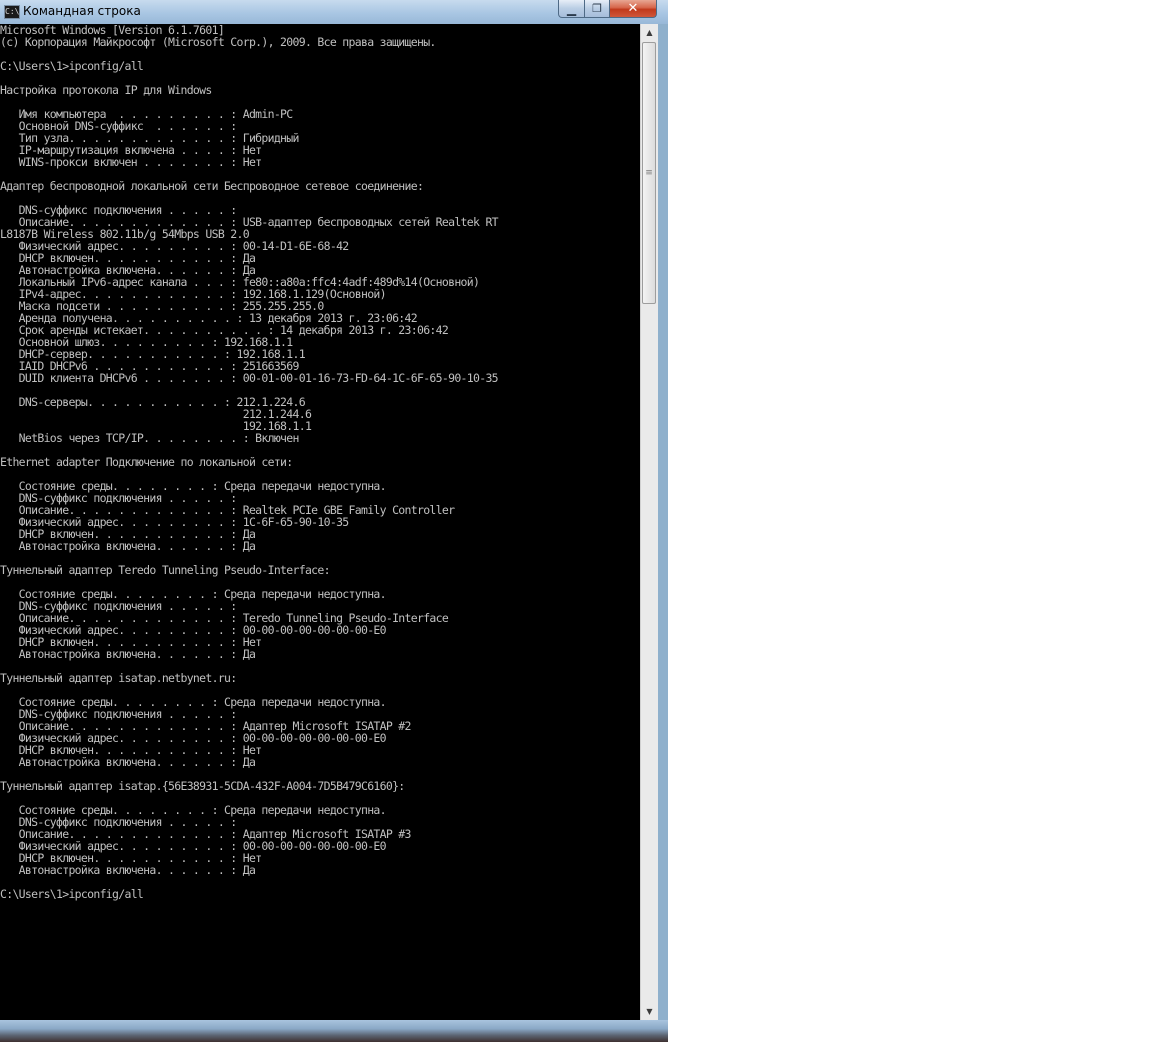 This screenshot has height=1042, width=1152. I want to click on cmd-icon: C:\, so click(12, 12).